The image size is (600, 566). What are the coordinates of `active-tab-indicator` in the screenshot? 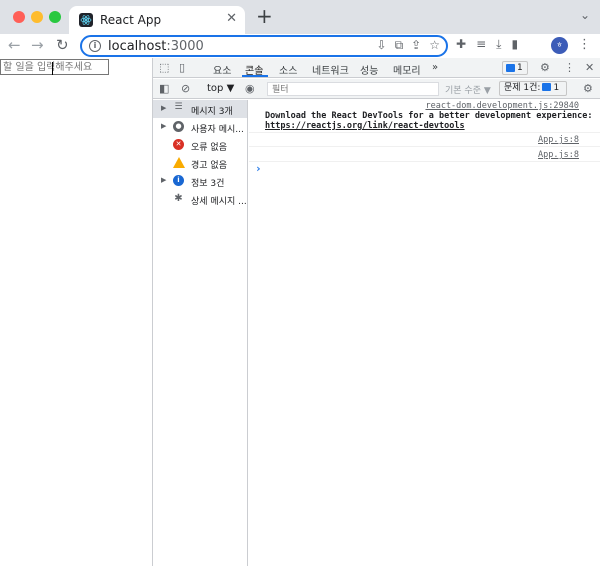 It's located at (255, 76).